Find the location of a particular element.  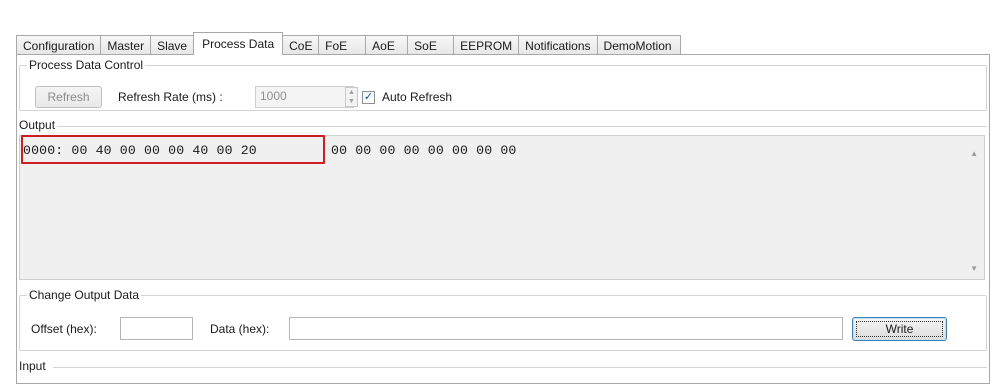

output-divider is located at coordinates (522, 126).